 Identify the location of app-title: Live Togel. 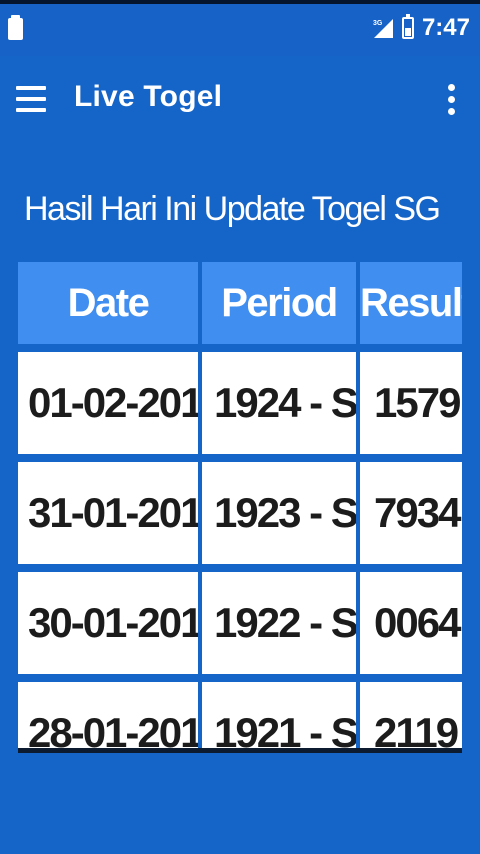
(148, 96).